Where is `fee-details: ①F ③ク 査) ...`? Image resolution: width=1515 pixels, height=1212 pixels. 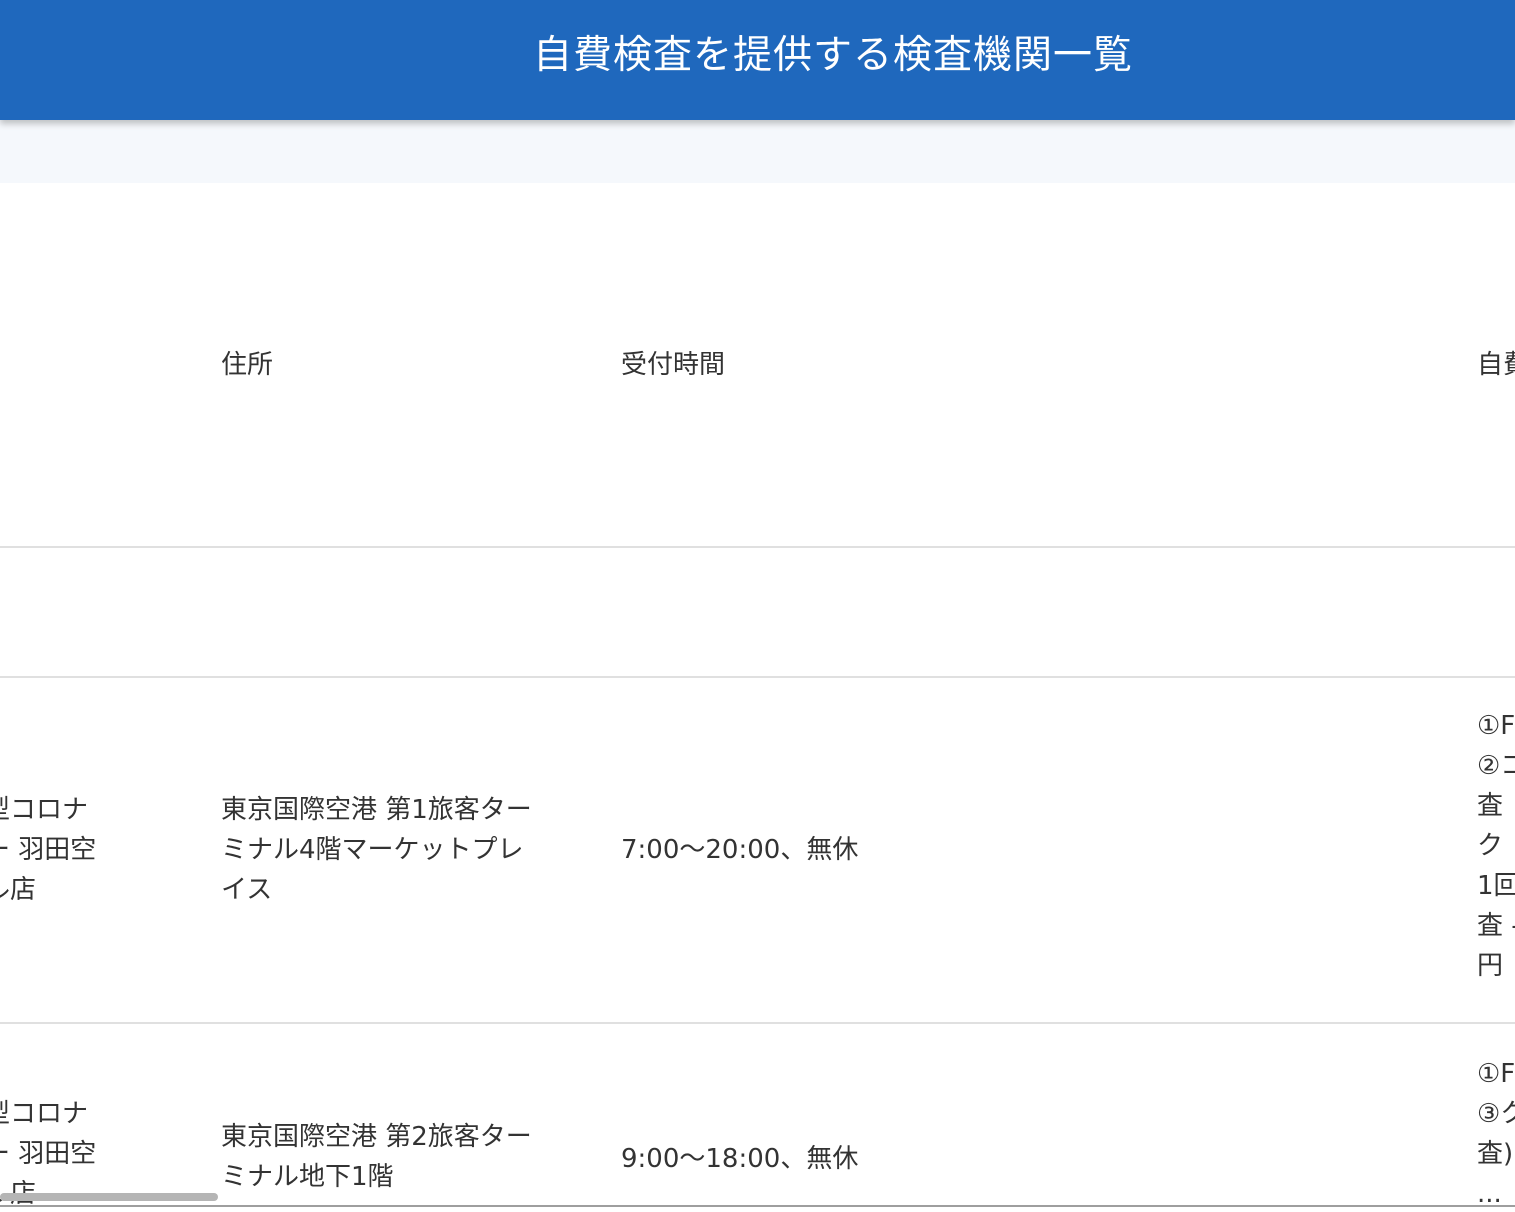 fee-details: ①F ③ク 査) ... is located at coordinates (1496, 1133).